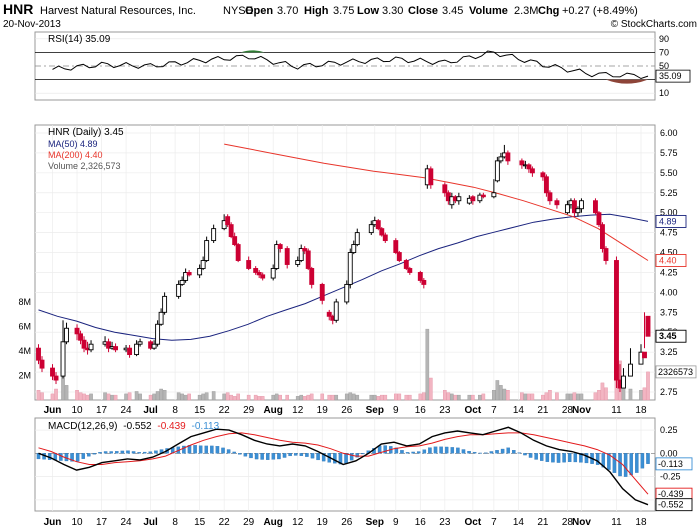 The image size is (700, 530). What do you see at coordinates (150, 522) in the screenshot?
I see `x-tick-label-bottom: Jul` at bounding box center [150, 522].